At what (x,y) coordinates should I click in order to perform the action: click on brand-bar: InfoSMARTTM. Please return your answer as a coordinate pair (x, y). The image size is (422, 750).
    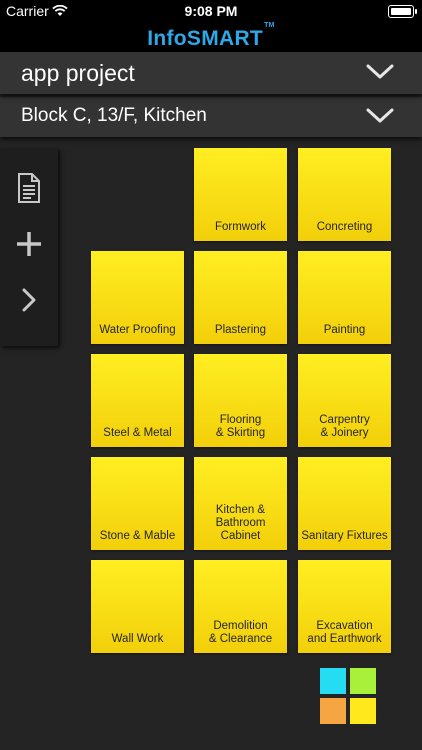
    Looking at the image, I should click on (211, 37).